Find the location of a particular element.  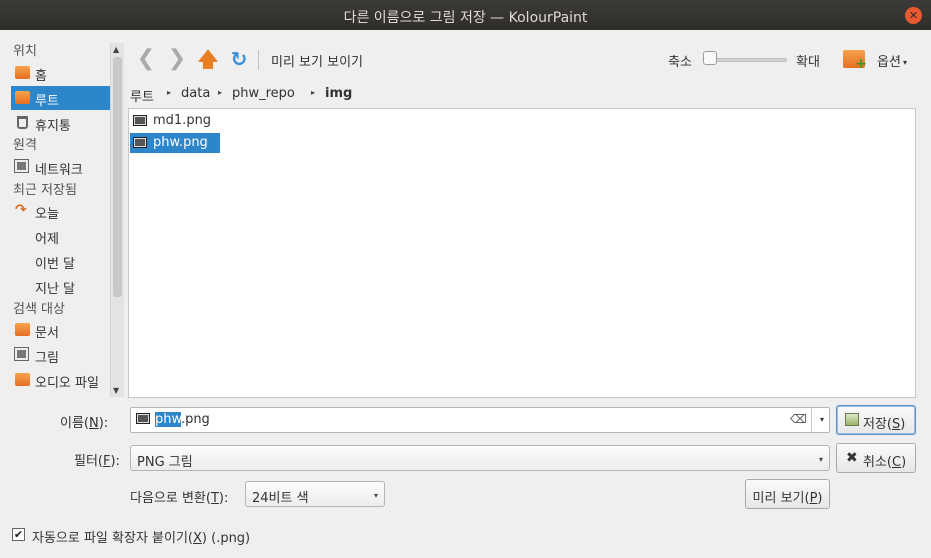

auto-extension-checkbox: ✔ is located at coordinates (18, 534).